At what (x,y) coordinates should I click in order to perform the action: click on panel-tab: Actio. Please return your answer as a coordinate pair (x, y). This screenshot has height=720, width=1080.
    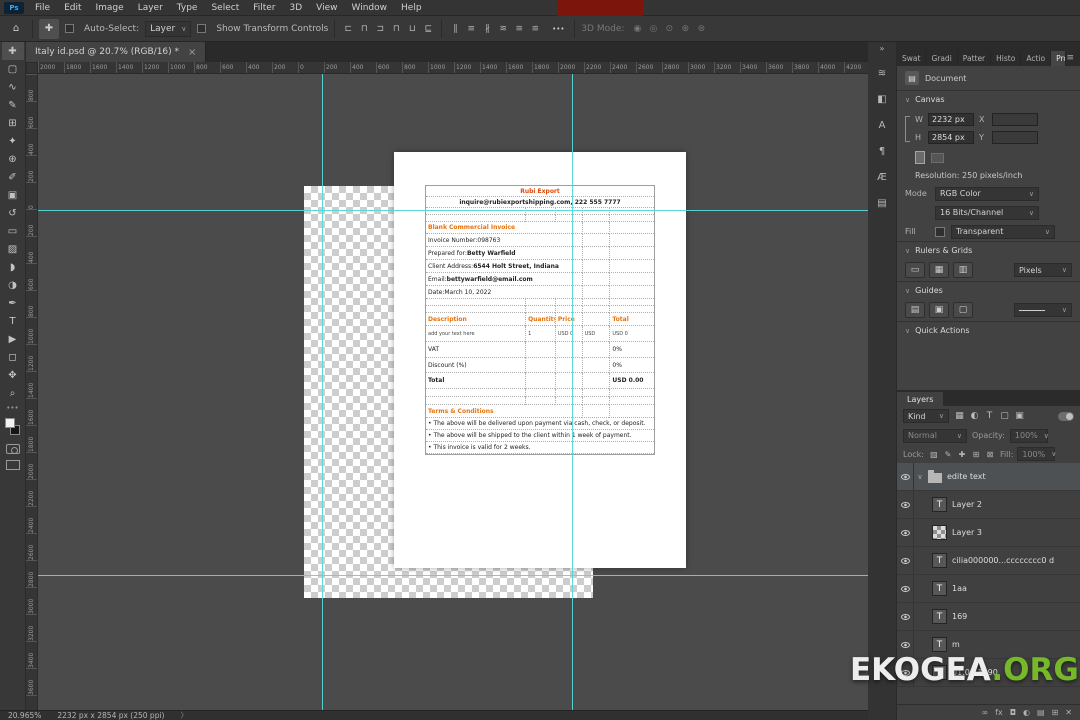
    Looking at the image, I should click on (1036, 58).